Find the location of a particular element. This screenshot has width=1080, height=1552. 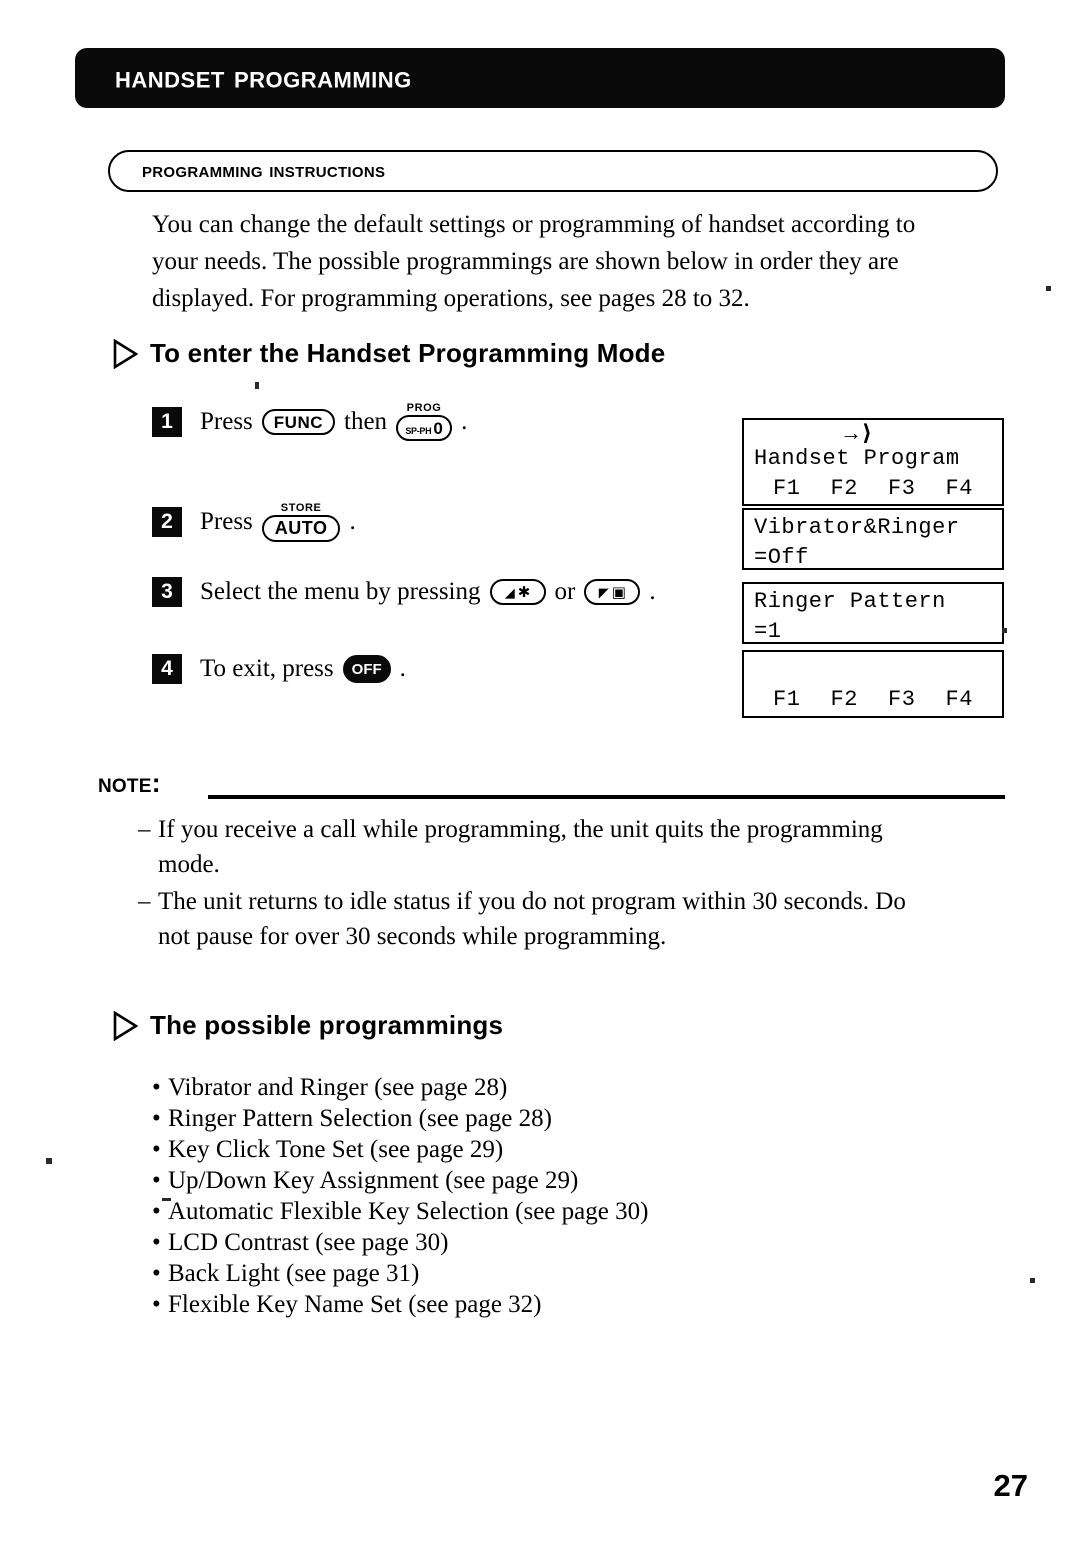

hash-key-glyph: ◤ ▣ is located at coordinates (612, 592).